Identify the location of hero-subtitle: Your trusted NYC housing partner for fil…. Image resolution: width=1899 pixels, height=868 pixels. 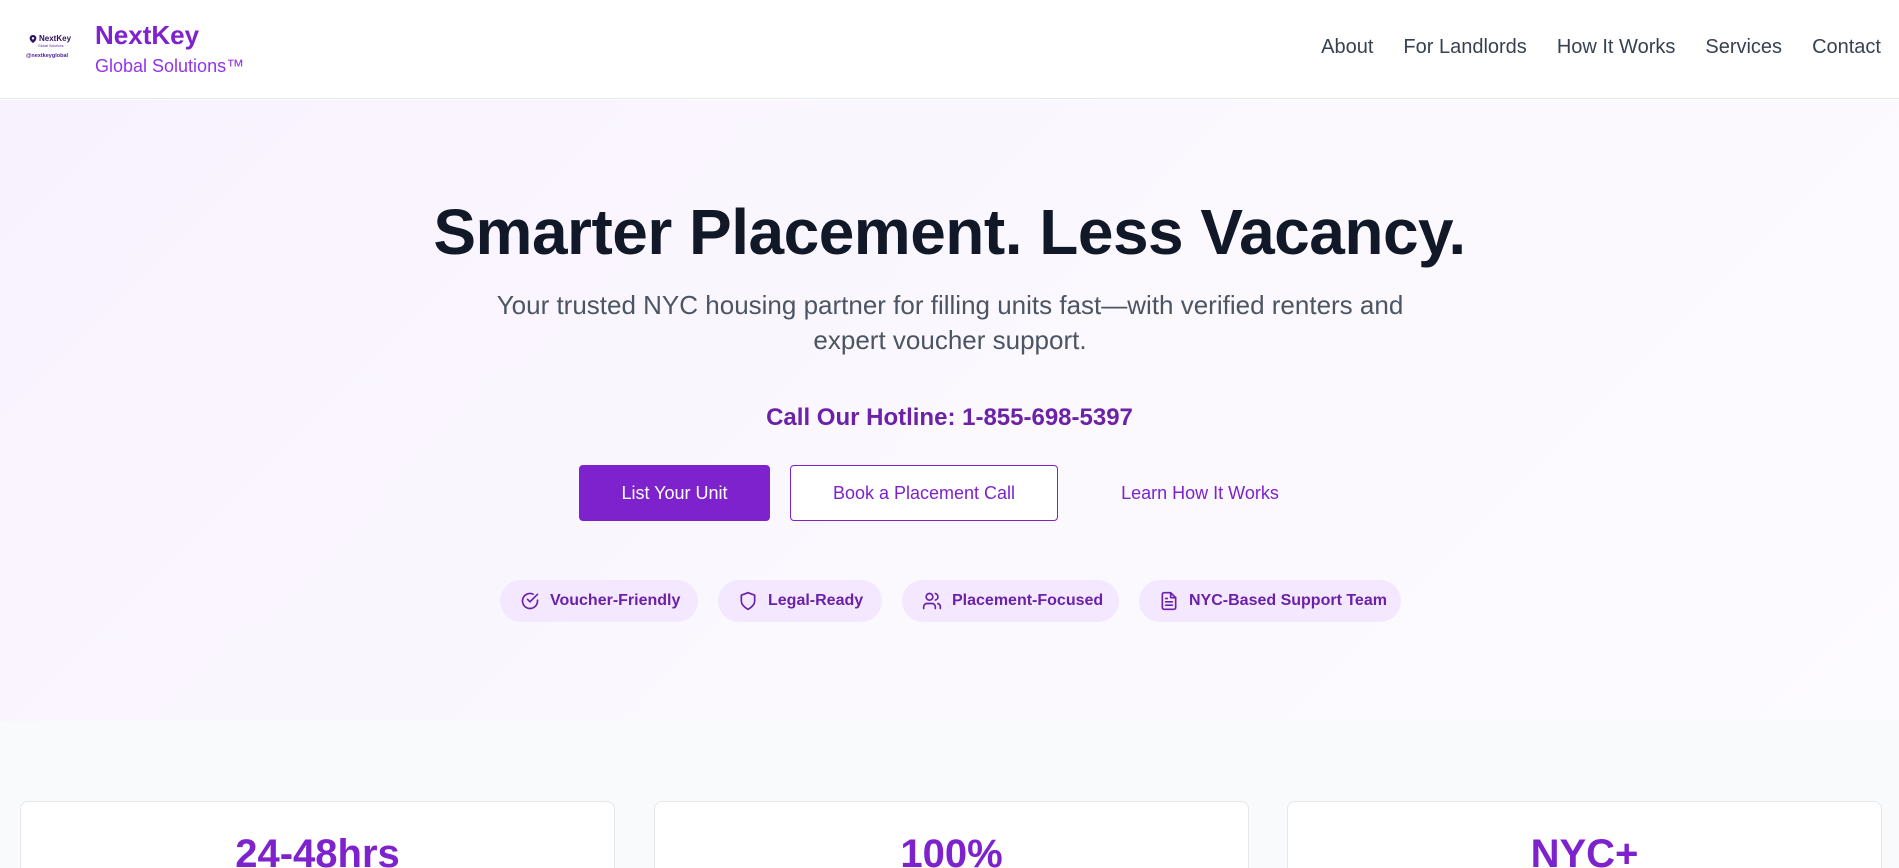
(950, 322).